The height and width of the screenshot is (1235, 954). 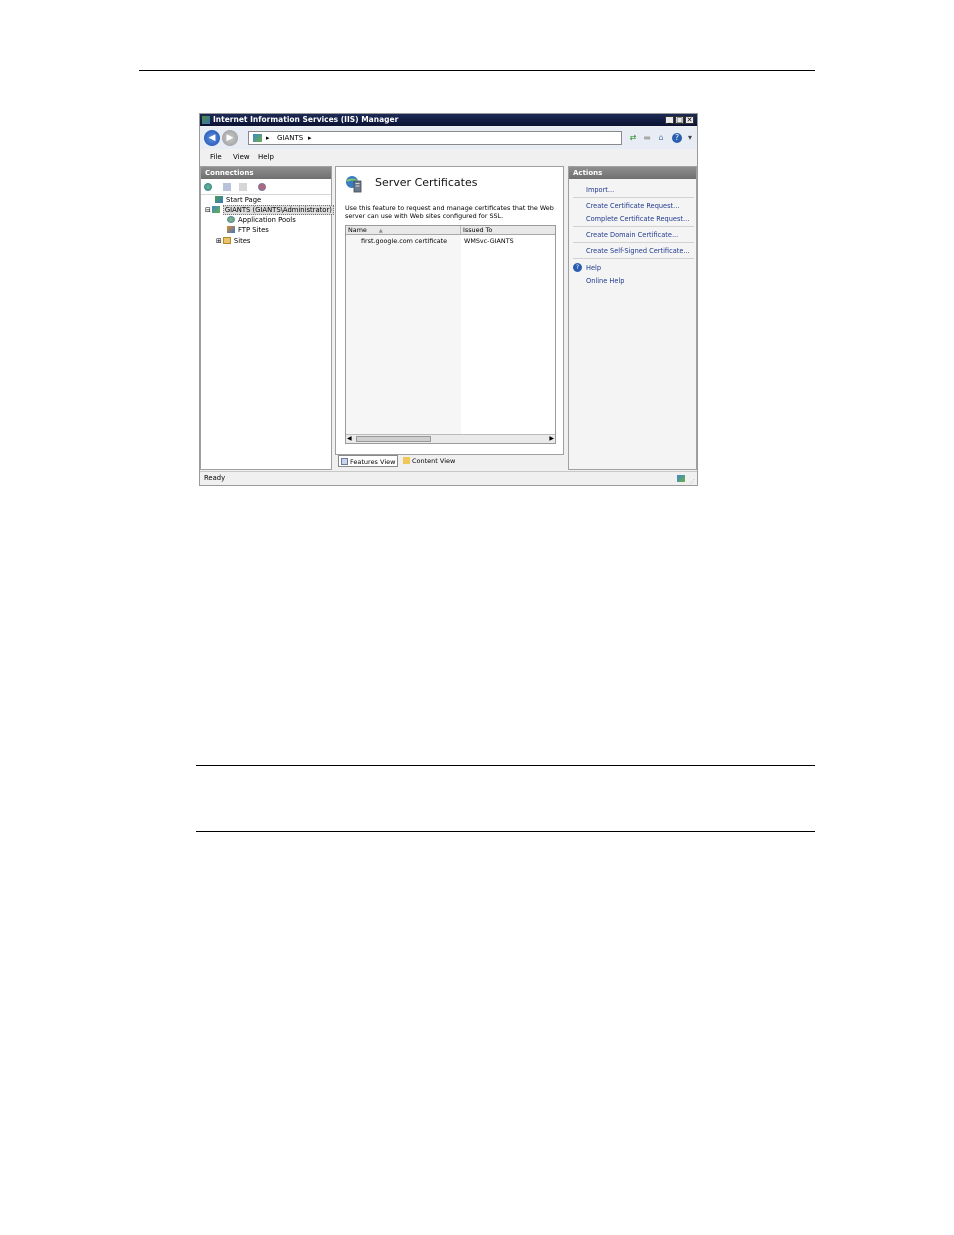 I want to click on content-view-icon, so click(x=406, y=460).